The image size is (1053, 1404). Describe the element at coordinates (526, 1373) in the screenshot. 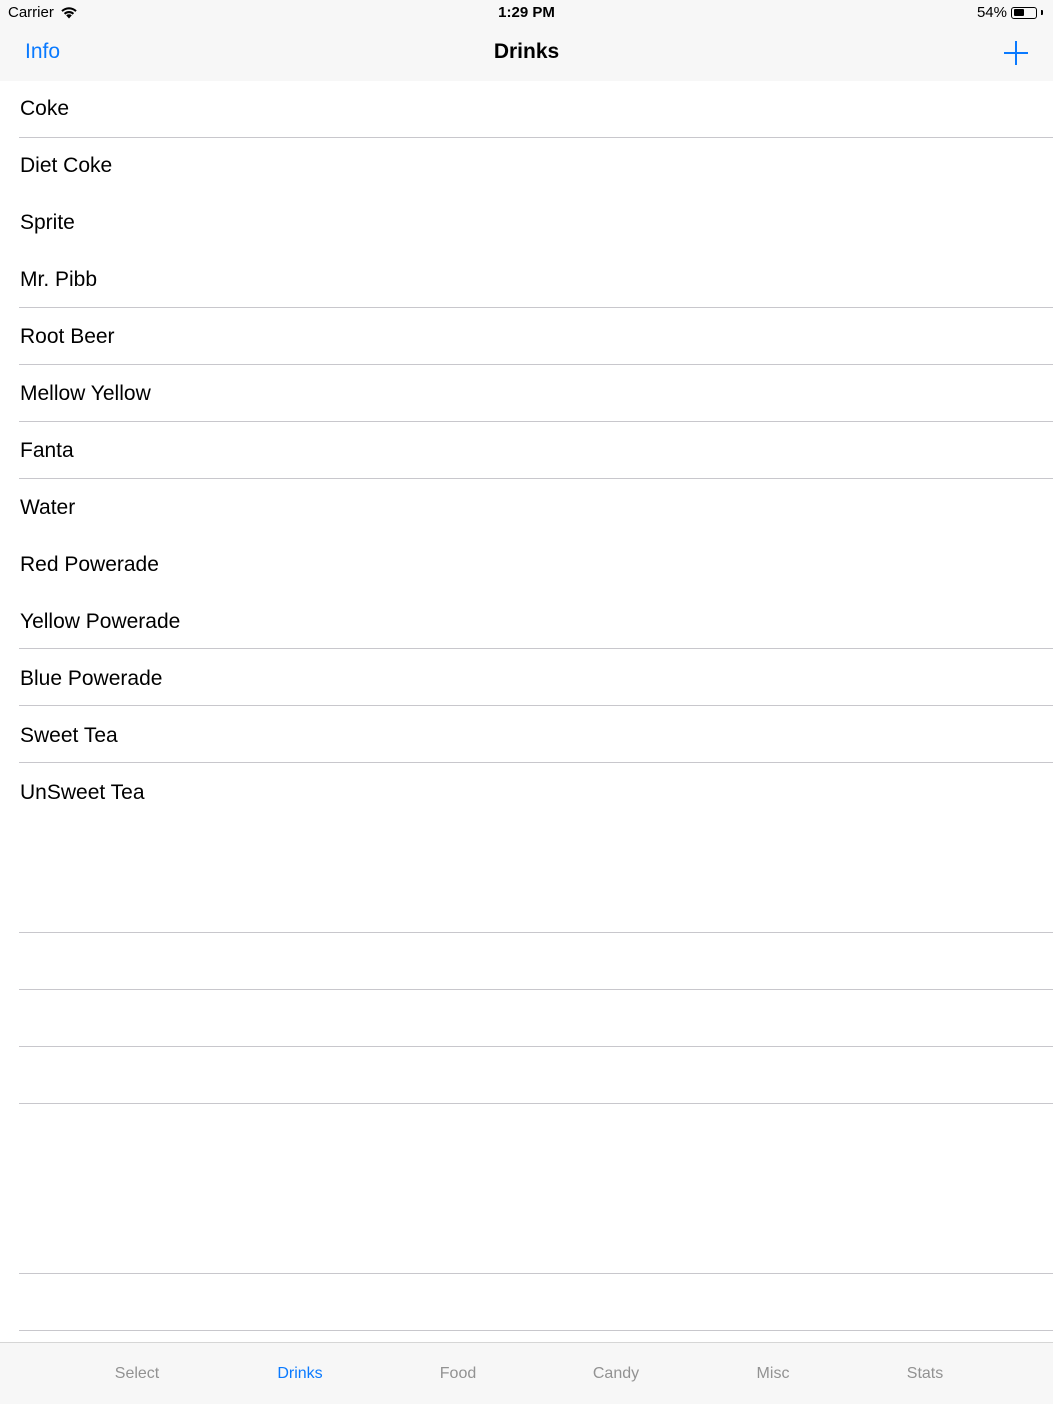

I see `tab-bar: Select Drinks Food Candy Misc Stats` at that location.